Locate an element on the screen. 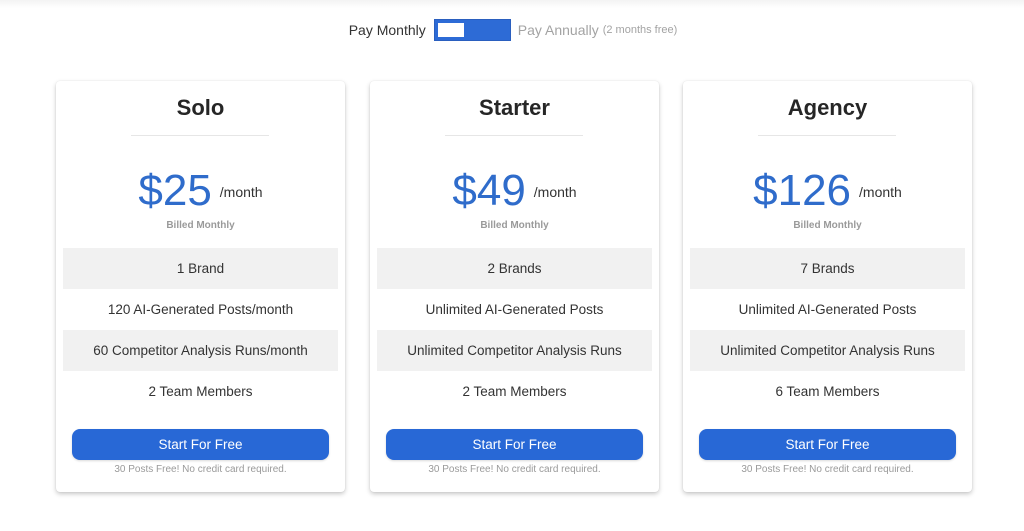 The height and width of the screenshot is (531, 1024). feature-item: 2 Brands is located at coordinates (514, 268).